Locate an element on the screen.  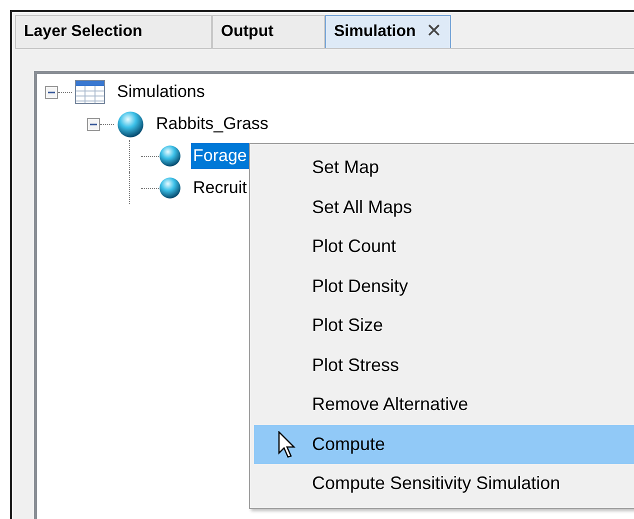
menu-item: Plot Count is located at coordinates (444, 246).